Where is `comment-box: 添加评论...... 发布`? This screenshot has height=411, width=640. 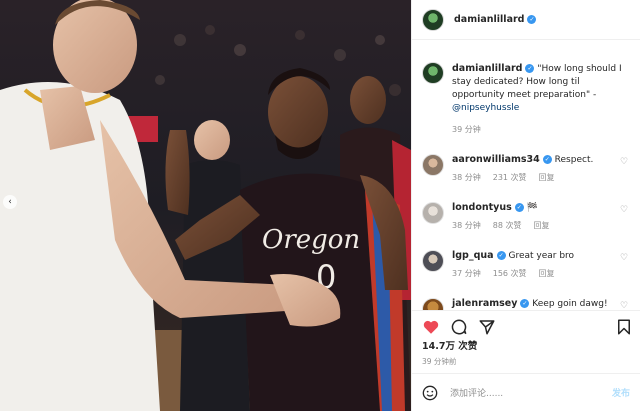
comment-box: 添加评论...... 发布 is located at coordinates (526, 392).